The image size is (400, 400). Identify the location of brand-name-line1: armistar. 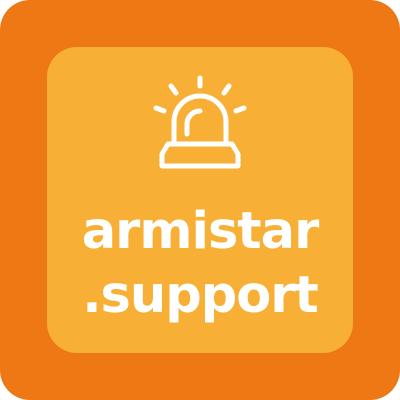
(200, 231).